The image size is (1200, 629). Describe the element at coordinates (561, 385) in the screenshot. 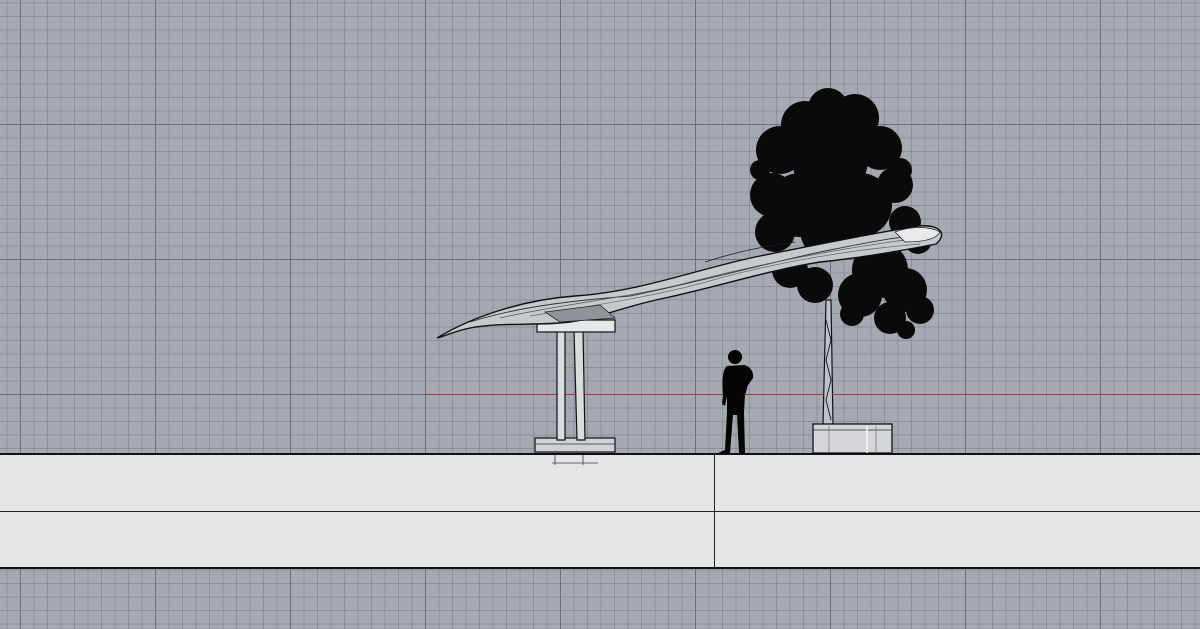

I see `column-post-left` at that location.